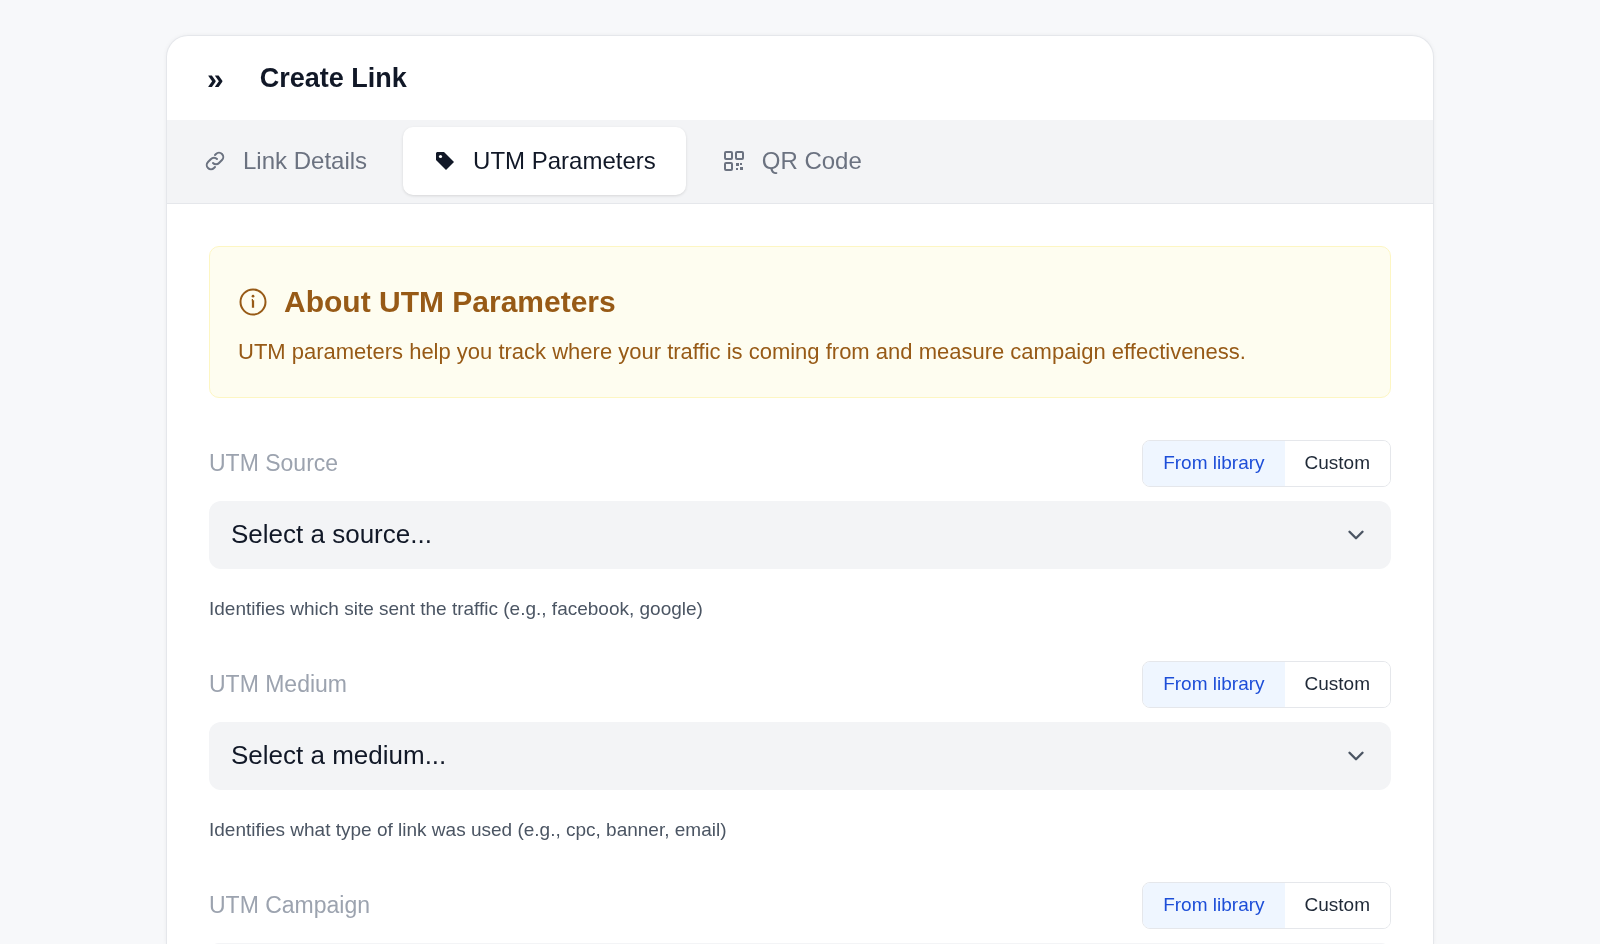  What do you see at coordinates (215, 78) in the screenshot?
I see `collapse-button: »` at bounding box center [215, 78].